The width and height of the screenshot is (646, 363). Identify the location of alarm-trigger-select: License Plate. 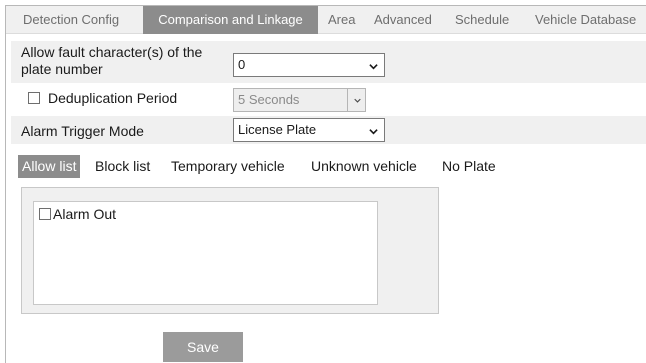
(309, 130).